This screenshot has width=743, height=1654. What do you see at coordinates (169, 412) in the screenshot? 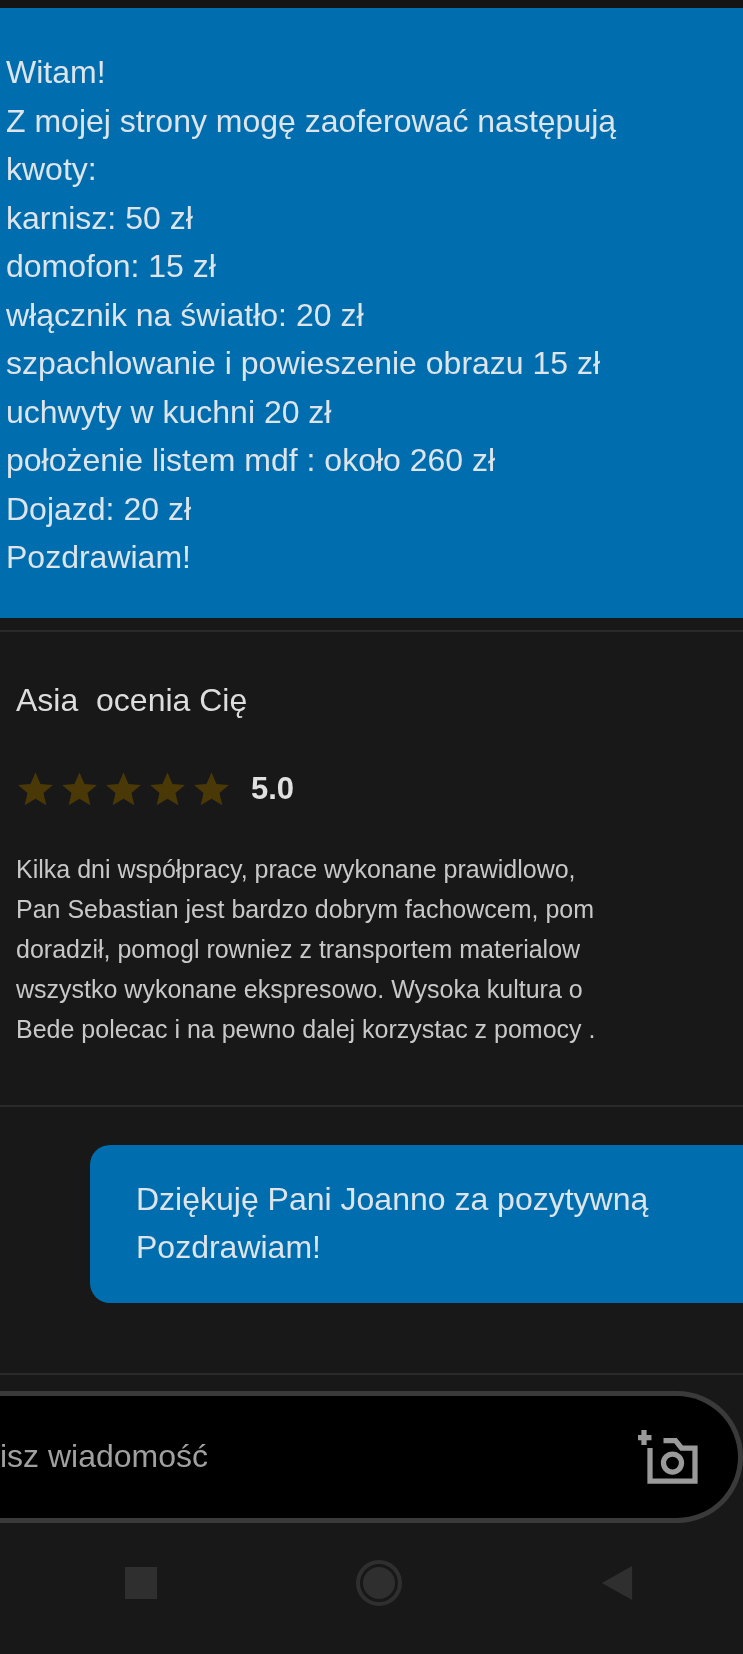
I see `message-text: uchwyty w kuchni 20 zł` at bounding box center [169, 412].